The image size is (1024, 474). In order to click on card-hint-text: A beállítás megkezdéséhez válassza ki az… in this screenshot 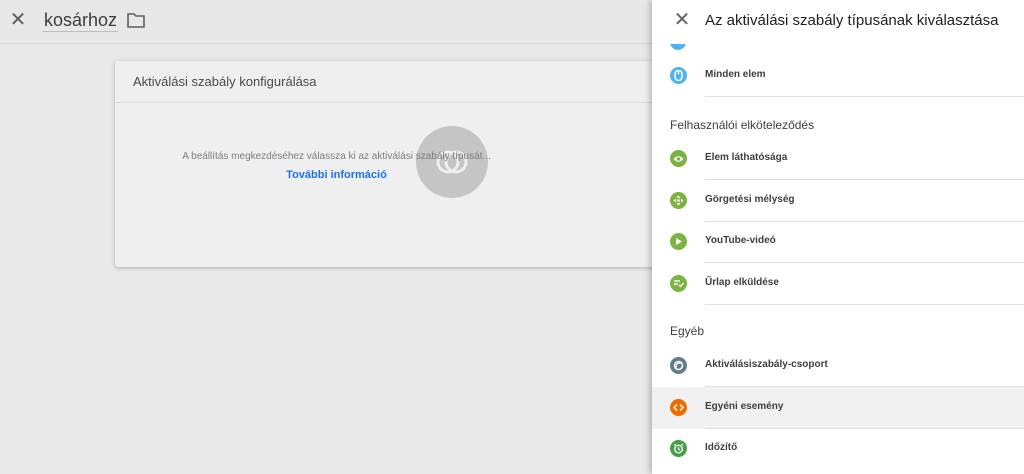, I will do `click(336, 156)`.